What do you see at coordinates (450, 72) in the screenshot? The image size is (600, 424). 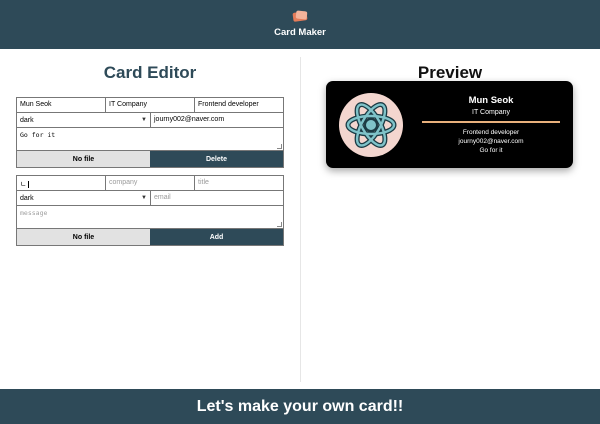 I see `preview-title: Preview` at bounding box center [450, 72].